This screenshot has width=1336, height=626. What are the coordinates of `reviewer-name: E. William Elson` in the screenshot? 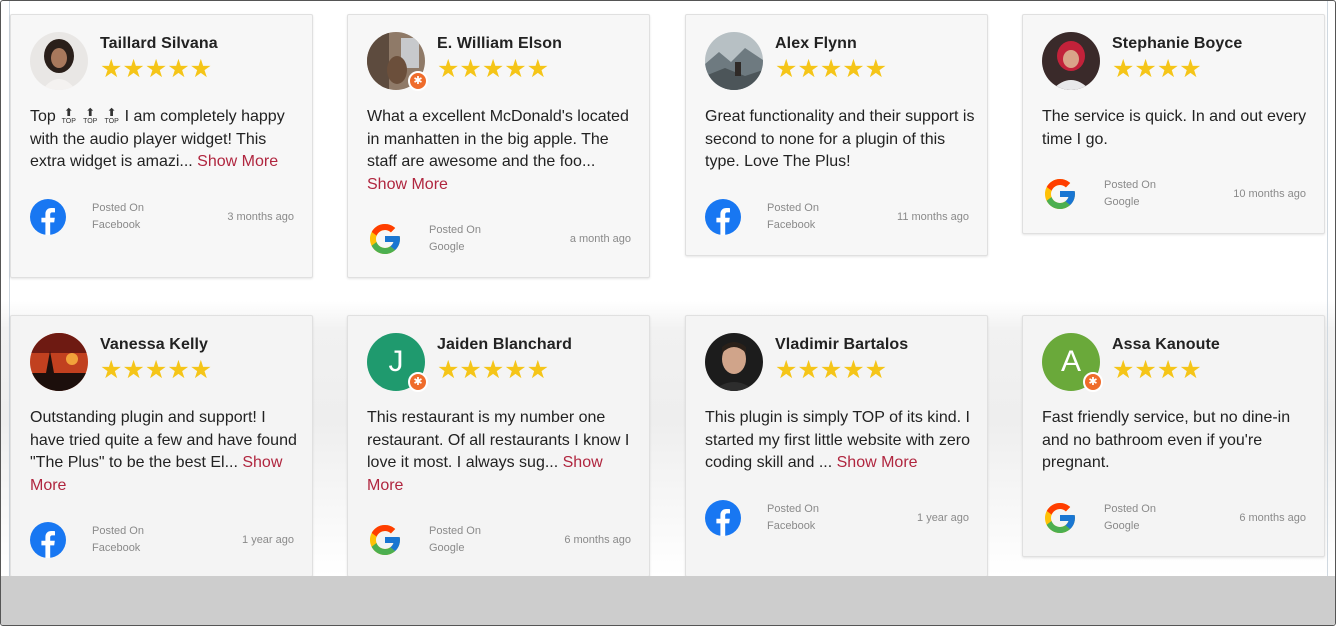 It's located at (500, 43).